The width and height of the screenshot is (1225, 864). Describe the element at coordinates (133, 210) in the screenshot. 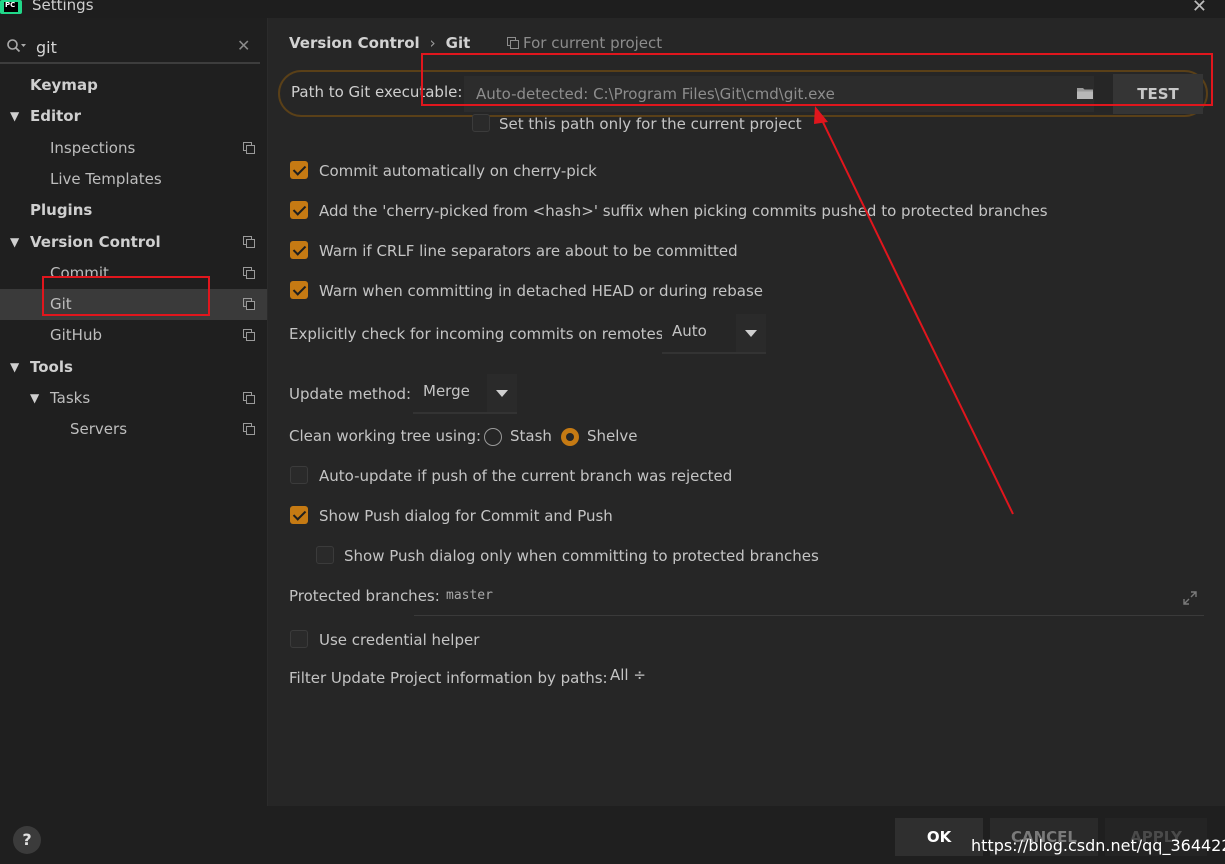

I see `sidebar-item-plugins: Plugins` at that location.